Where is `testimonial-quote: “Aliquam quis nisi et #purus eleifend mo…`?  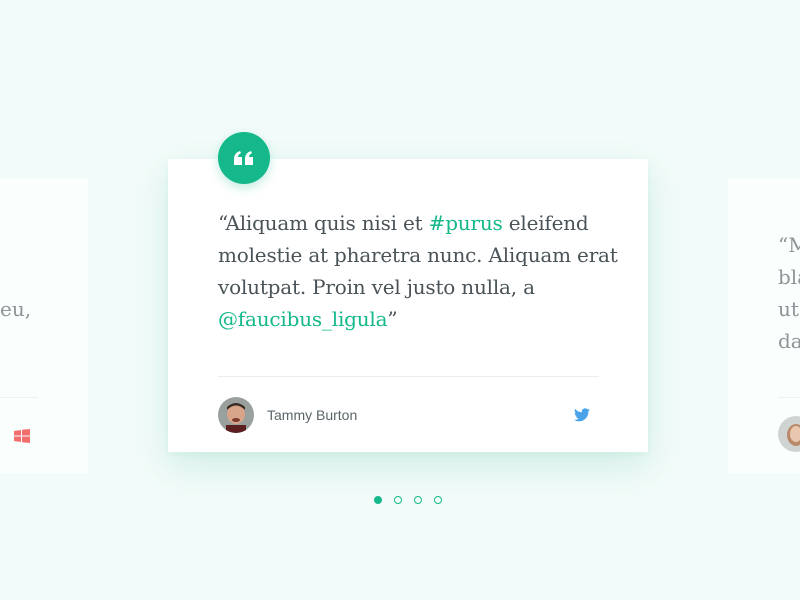 testimonial-quote: “Aliquam quis nisi et #purus eleifend mo… is located at coordinates (418, 271).